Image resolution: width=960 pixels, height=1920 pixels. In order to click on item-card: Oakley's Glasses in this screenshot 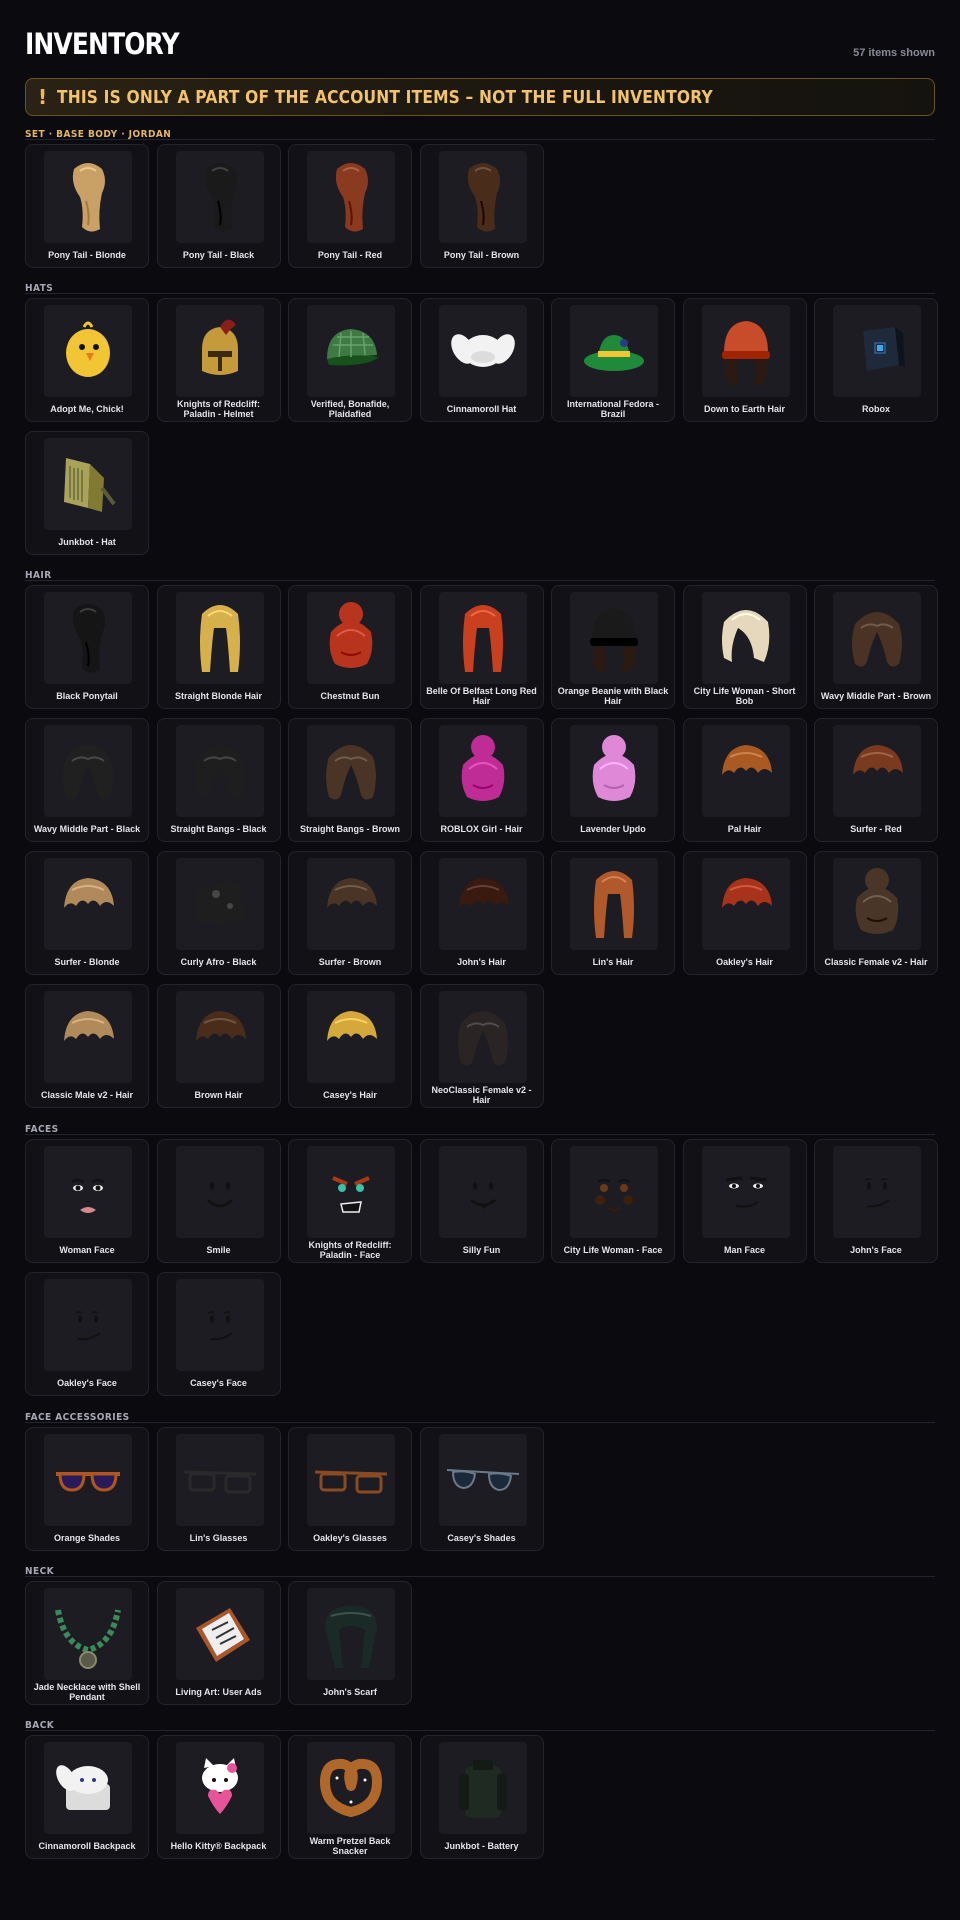, I will do `click(350, 1489)`.